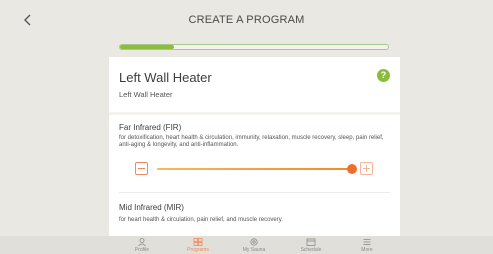  Describe the element at coordinates (254, 169) in the screenshot. I see `slider-fill` at that location.